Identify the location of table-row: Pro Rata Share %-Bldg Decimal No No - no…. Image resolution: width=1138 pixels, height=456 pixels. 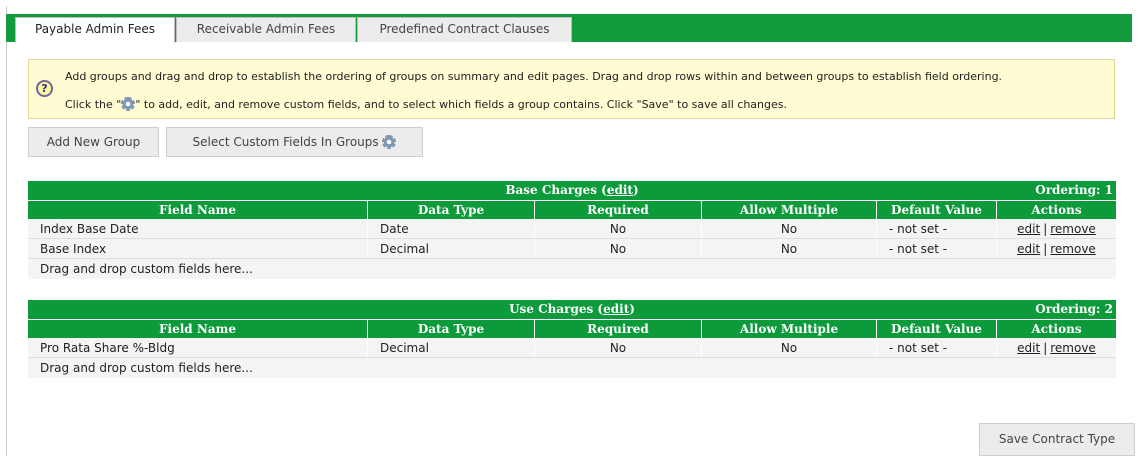
(572, 348).